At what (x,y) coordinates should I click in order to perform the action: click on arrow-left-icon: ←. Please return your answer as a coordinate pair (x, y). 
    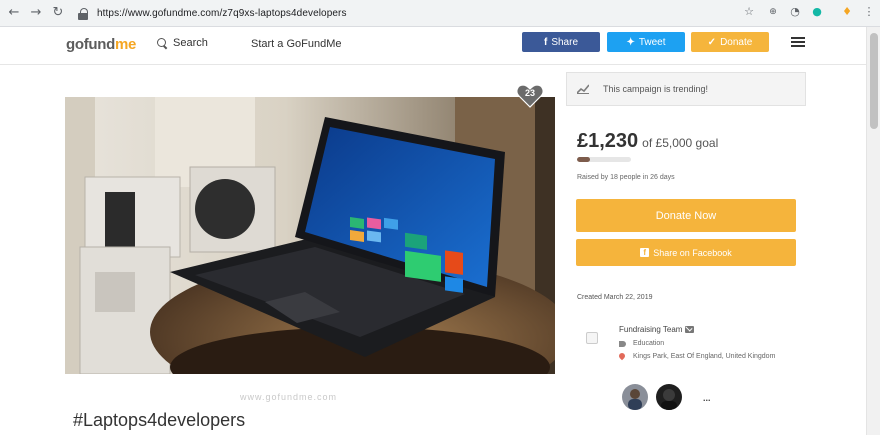
    Looking at the image, I should click on (14, 13).